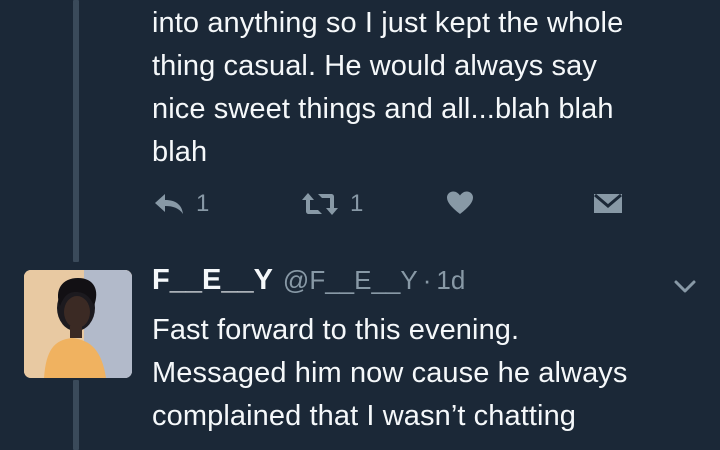 Image resolution: width=720 pixels, height=450 pixels. Describe the element at coordinates (383, 109) in the screenshot. I see `tweet-text-line: nice sweet things and all...blah blah` at that location.